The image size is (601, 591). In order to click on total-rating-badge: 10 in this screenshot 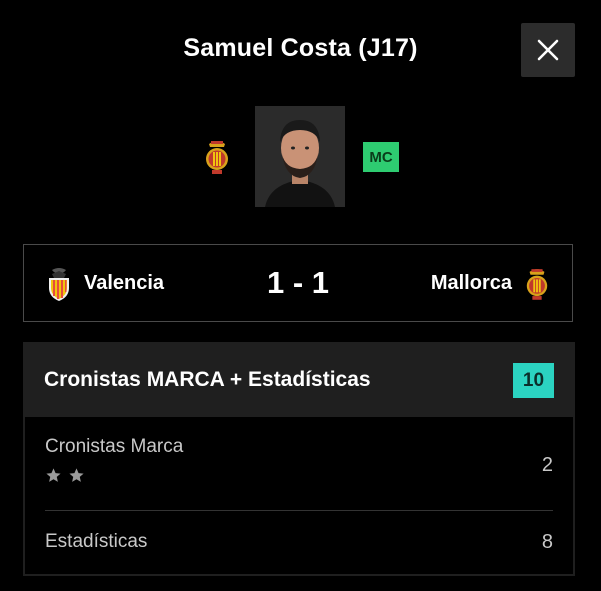, I will do `click(533, 380)`.